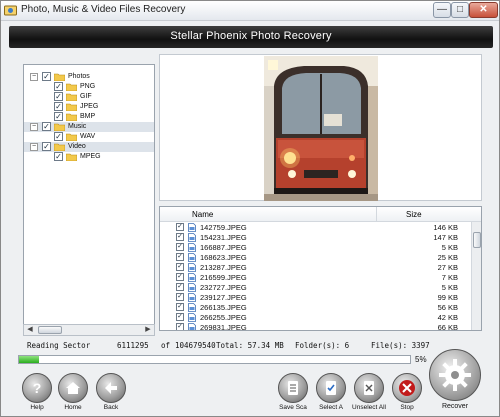  What do you see at coordinates (445, 237) in the screenshot?
I see `file-size: 147 KB` at bounding box center [445, 237].